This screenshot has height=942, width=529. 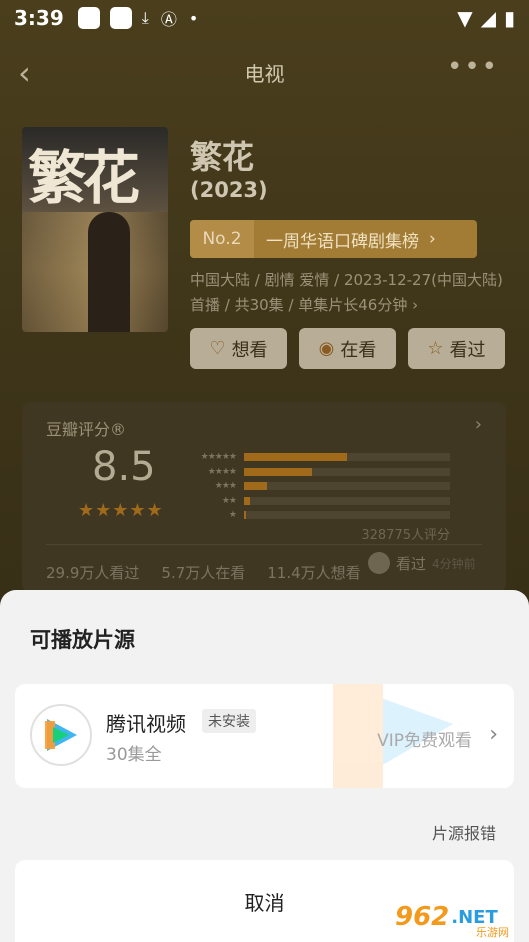 What do you see at coordinates (314, 573) in the screenshot?
I see `want-count: 11.4万人想看` at bounding box center [314, 573].